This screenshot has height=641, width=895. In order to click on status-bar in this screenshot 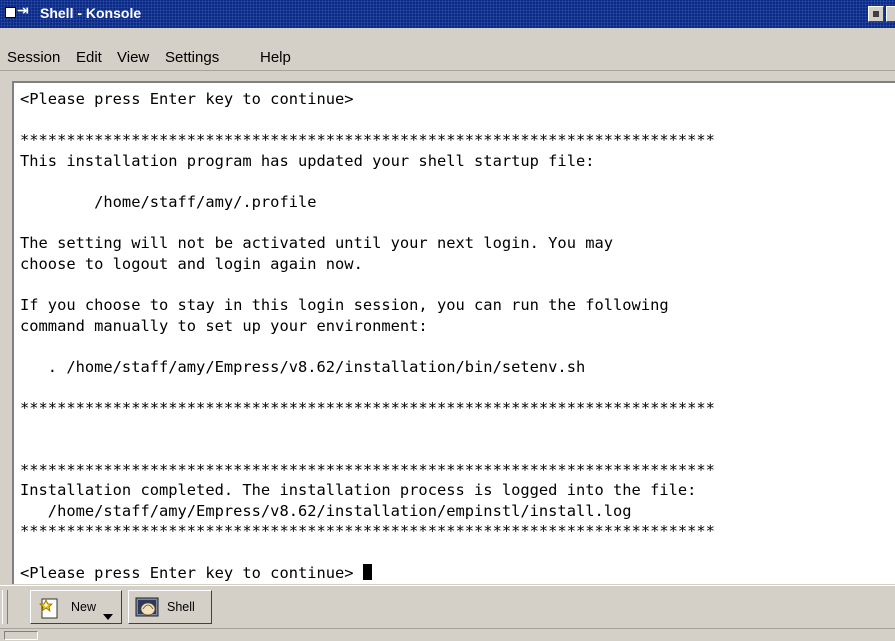, I will do `click(447, 634)`.